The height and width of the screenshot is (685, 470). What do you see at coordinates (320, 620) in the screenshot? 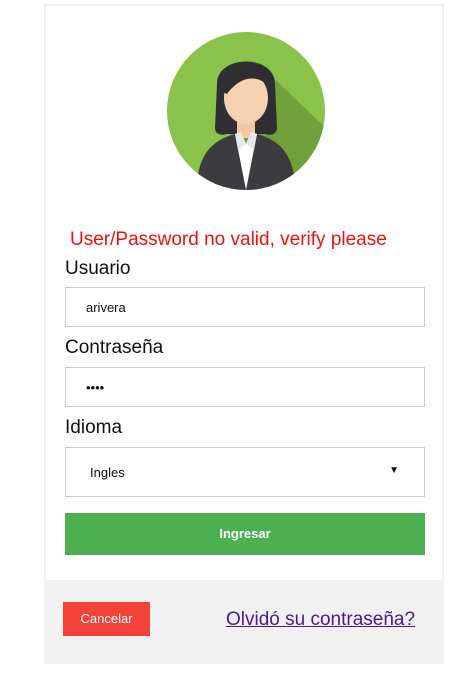
I see `forgot-password-link: Olvidó su contraseña?` at bounding box center [320, 620].